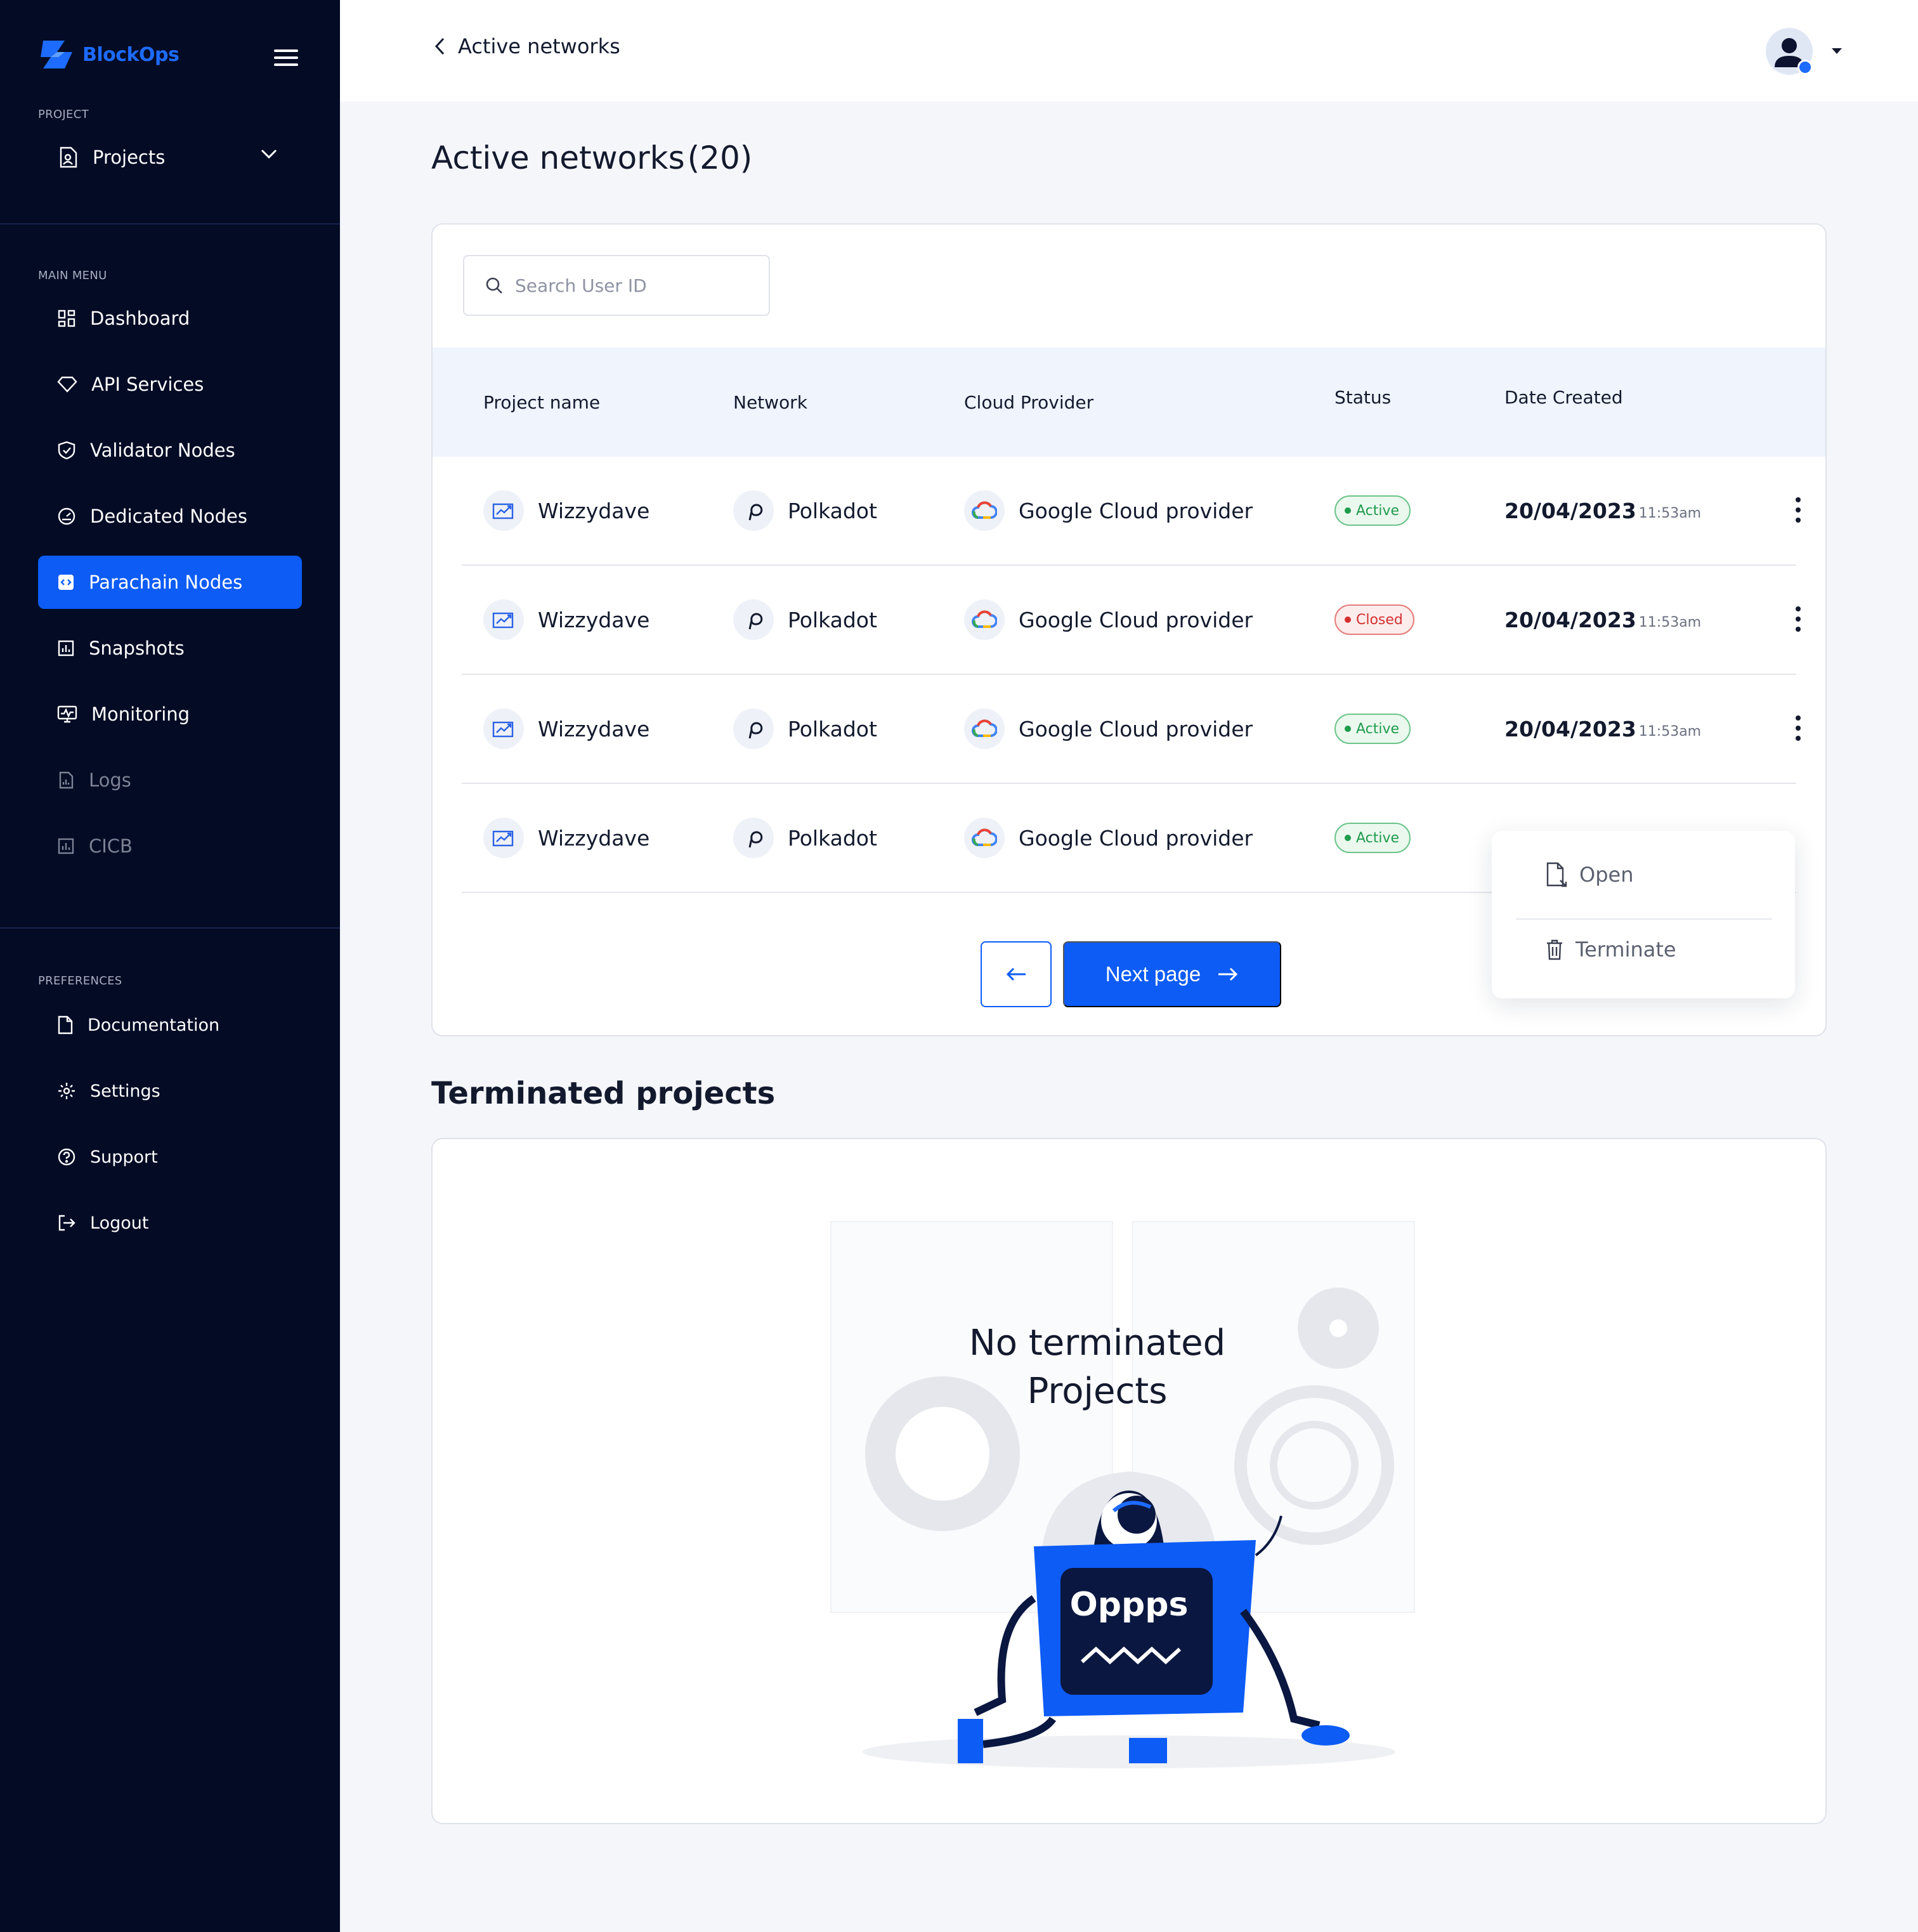 The image size is (1918, 1932). I want to click on column-header-cloud-provider: Cloud Provider, so click(1029, 403).